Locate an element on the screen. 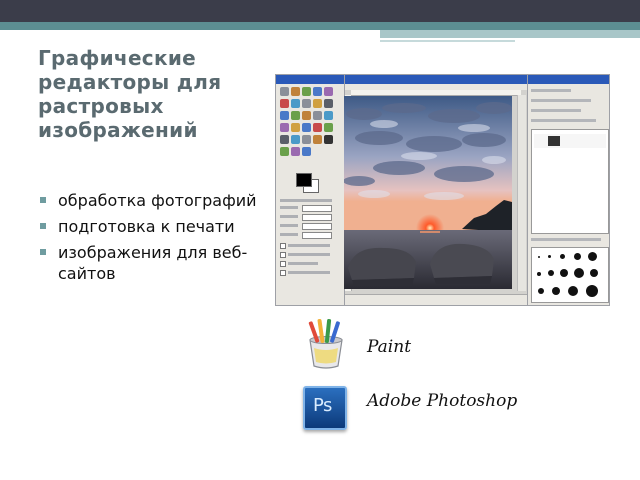 Image resolution: width=640 pixels, height=480 pixels. bullet-item: подготовка к печати is located at coordinates (153, 226).